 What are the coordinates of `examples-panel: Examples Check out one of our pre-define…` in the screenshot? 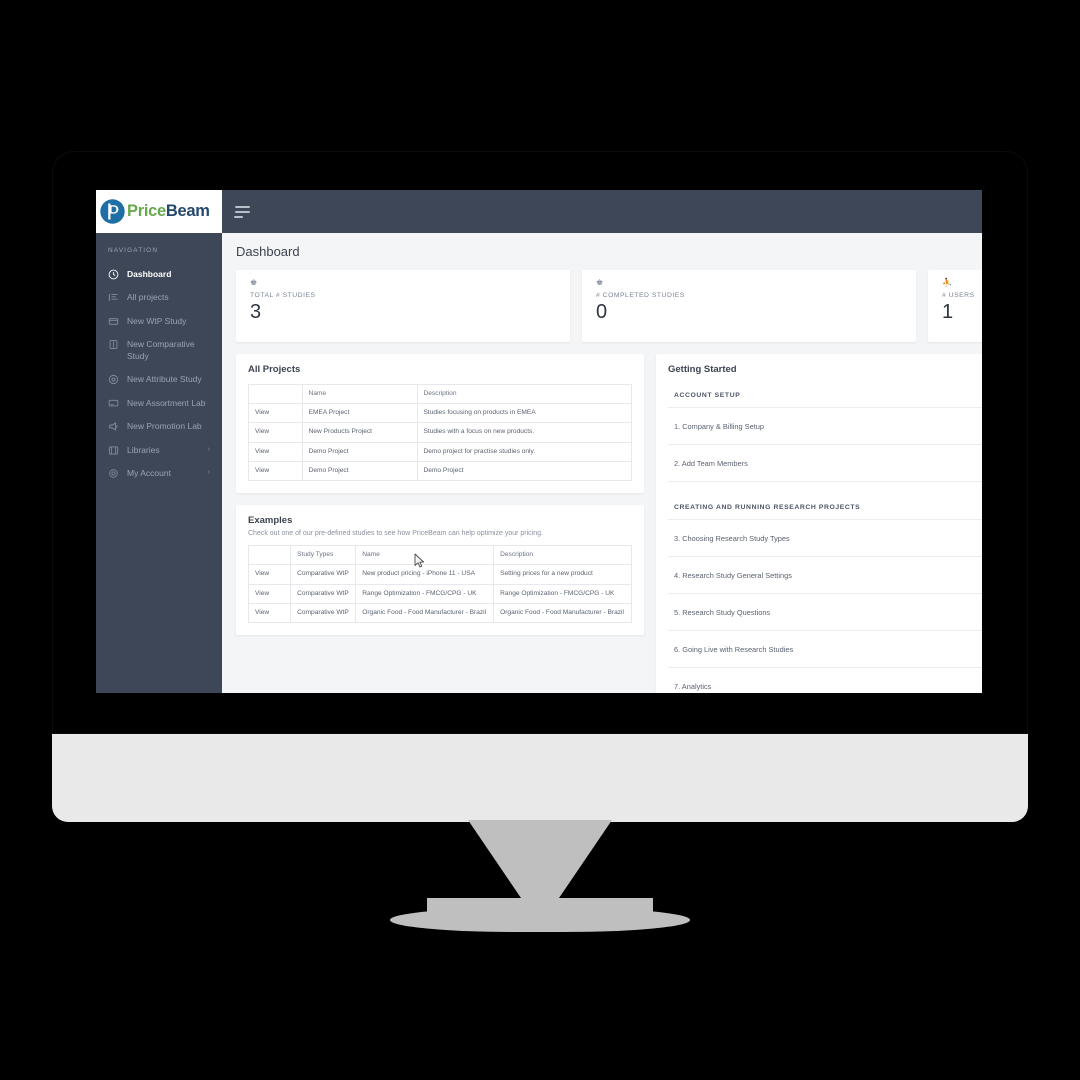 It's located at (440, 570).